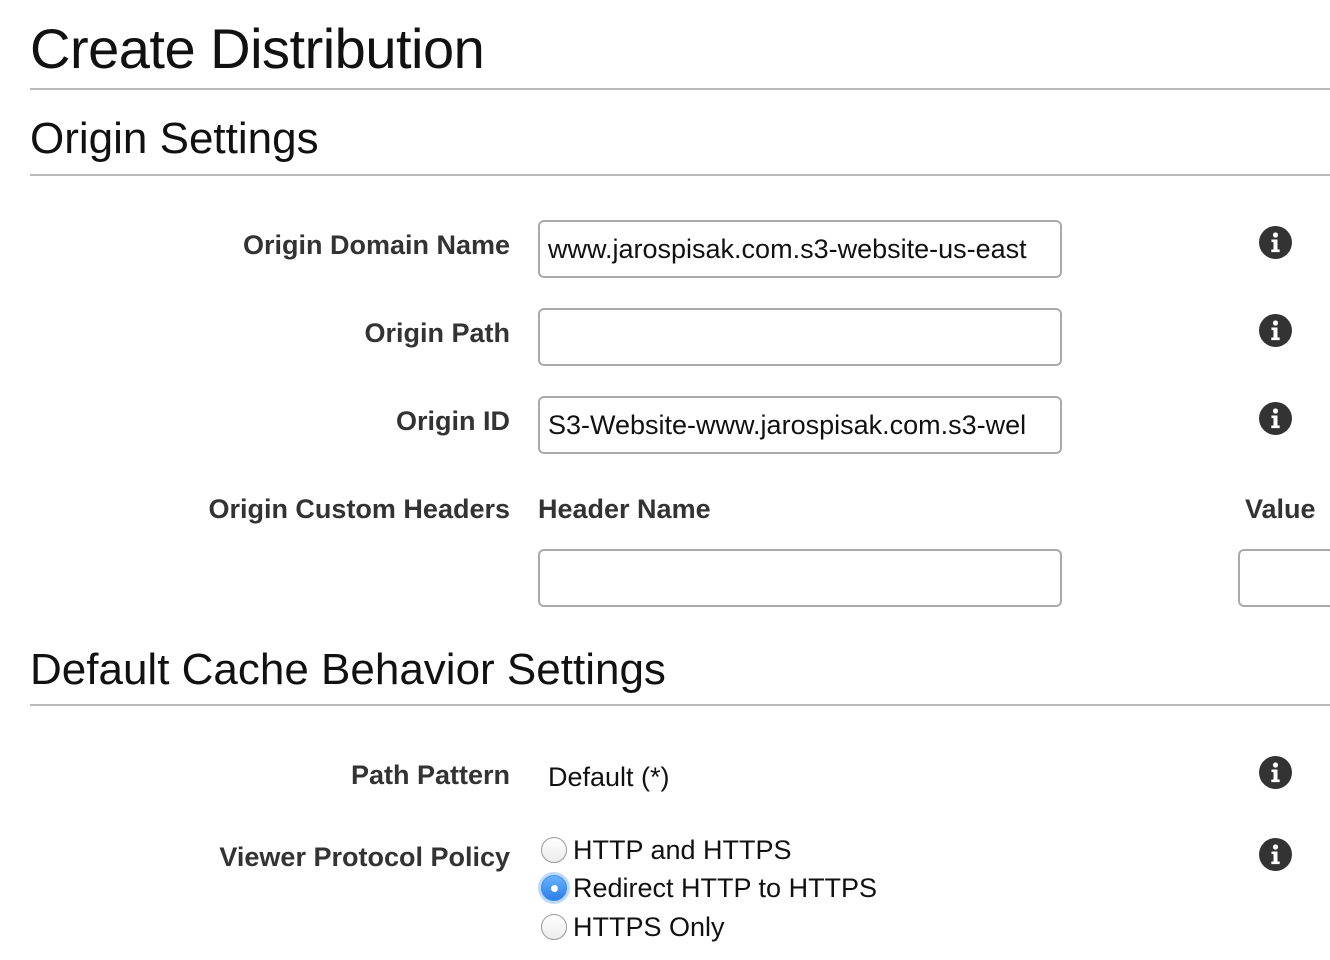  Describe the element at coordinates (725, 888) in the screenshot. I see `radio-option-label: Redirect HTTP to HTTPS` at that location.